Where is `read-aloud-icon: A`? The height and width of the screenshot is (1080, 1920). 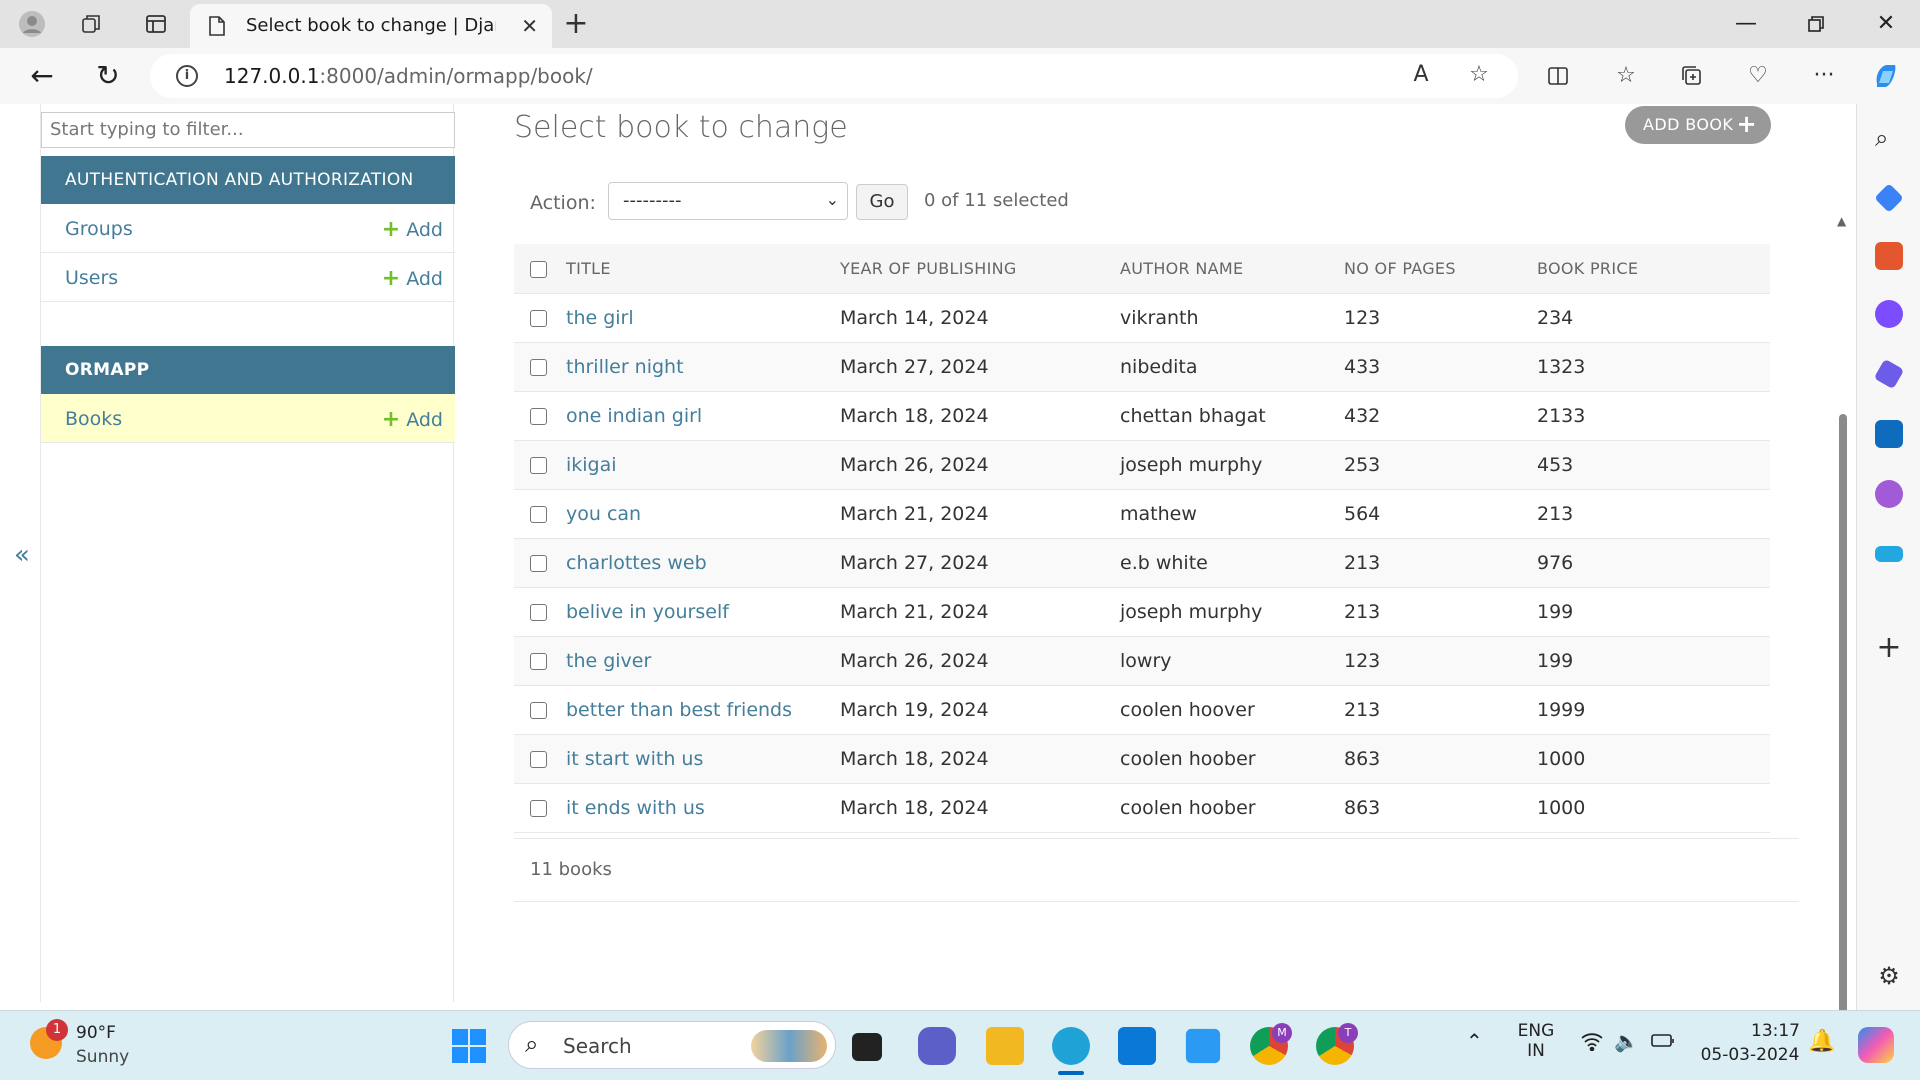 read-aloud-icon: A is located at coordinates (1421, 74).